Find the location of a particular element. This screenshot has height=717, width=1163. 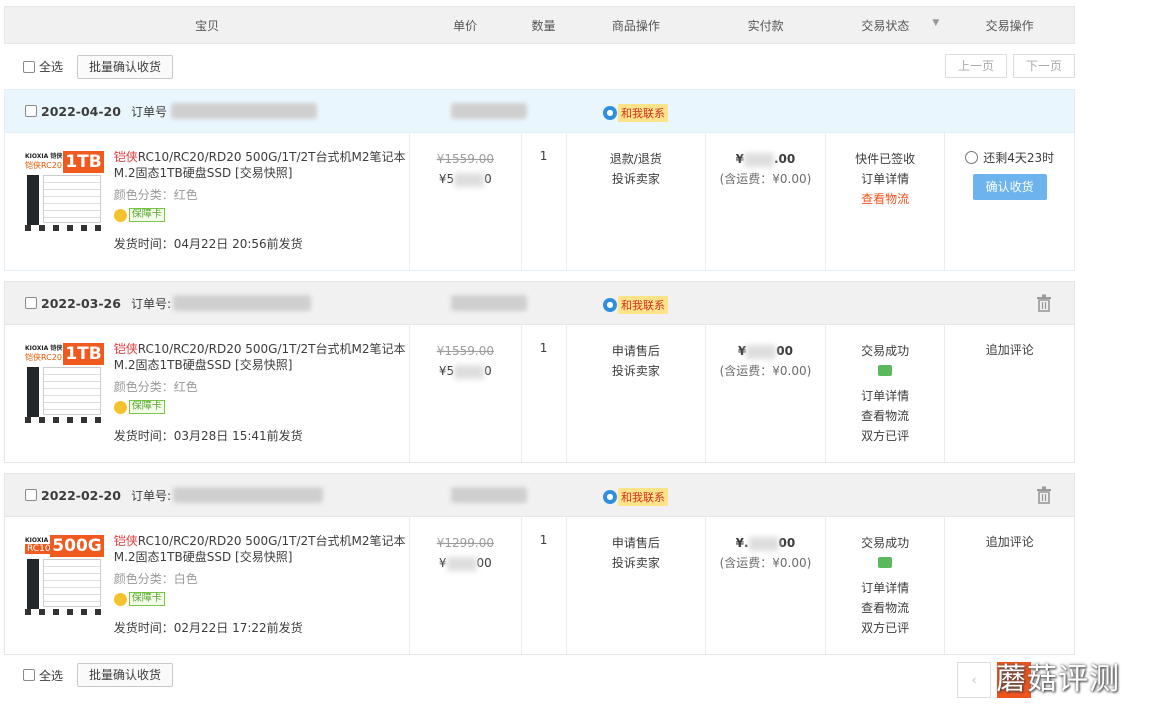

header-status-filter: 交易状态 ▼ is located at coordinates (885, 25).